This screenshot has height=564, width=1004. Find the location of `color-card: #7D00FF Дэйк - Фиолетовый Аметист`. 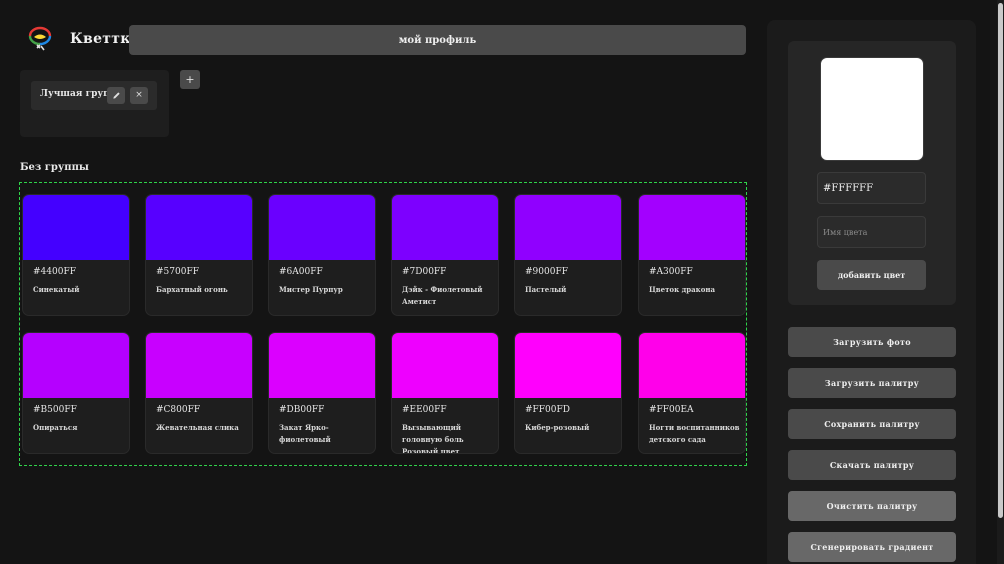

color-card: #7D00FF Дэйк - Фиолетовый Аметист is located at coordinates (445, 255).